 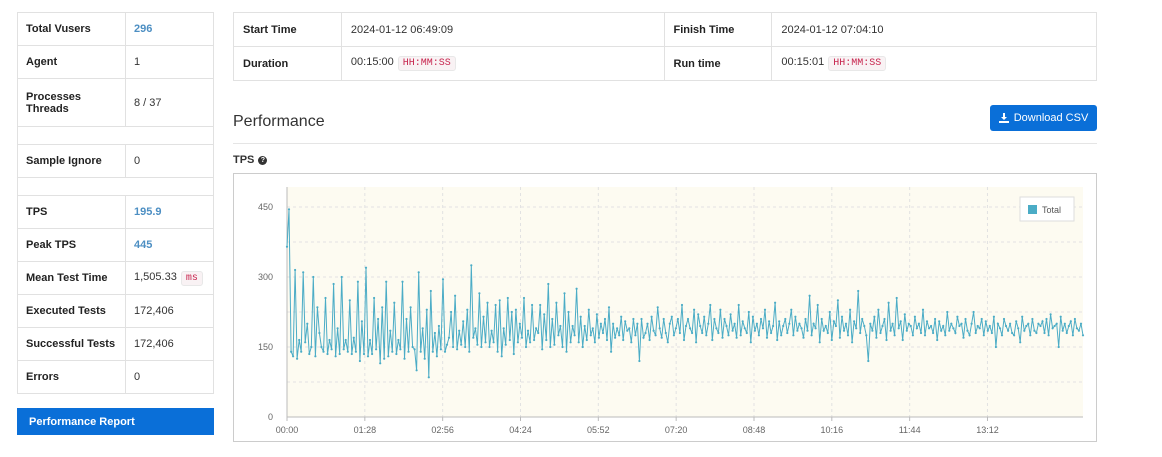 What do you see at coordinates (169, 29) in the screenshot?
I see `total-vusers-value: 296` at bounding box center [169, 29].